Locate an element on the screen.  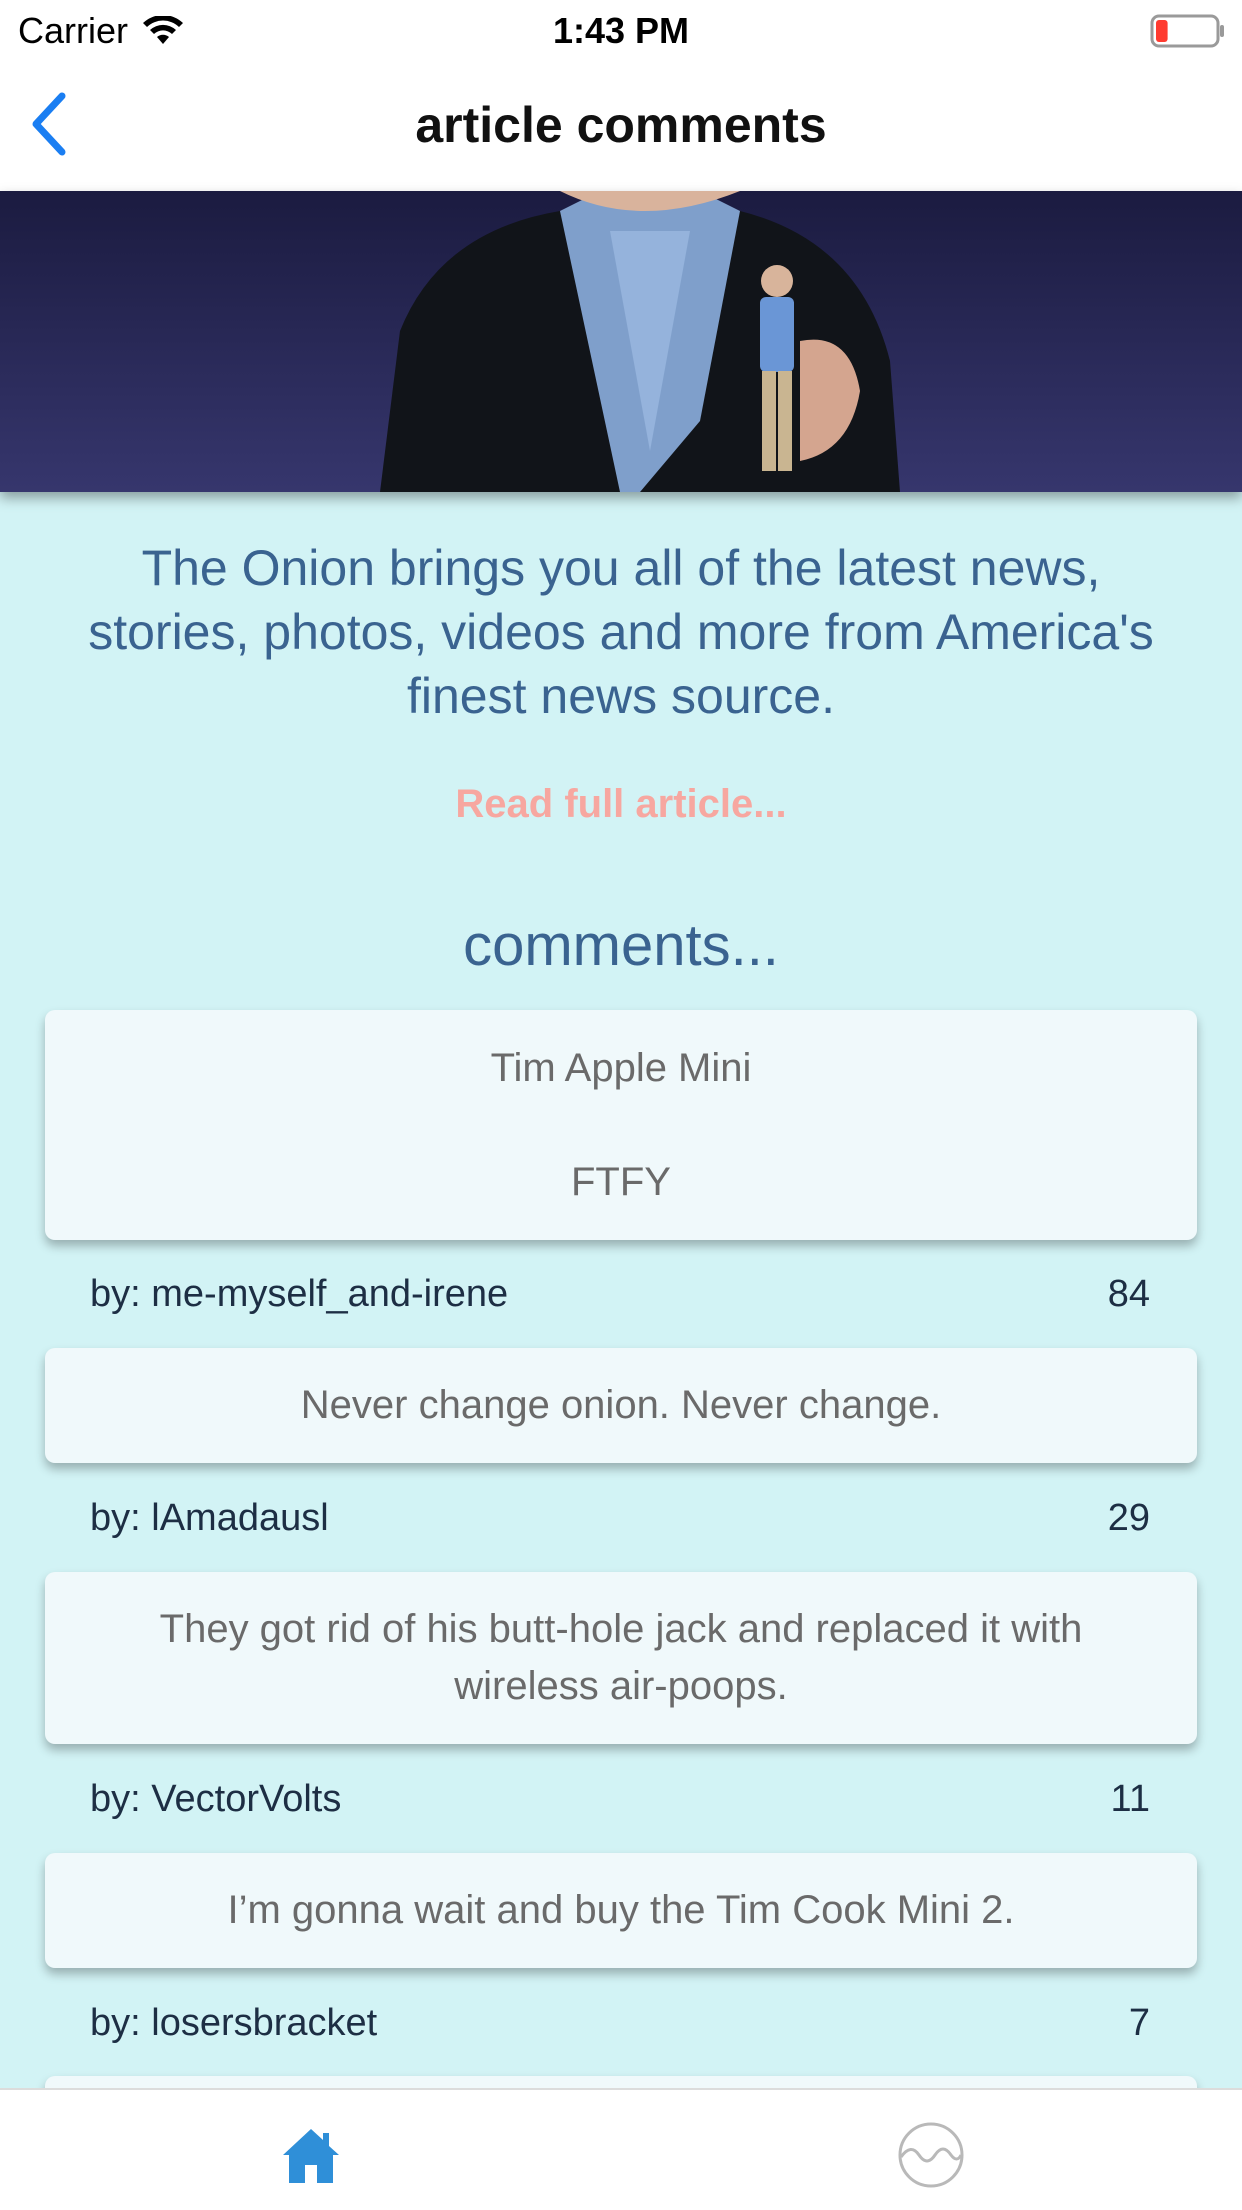
comment-meta: by: me-myself_and-irene 84 is located at coordinates (620, 1294).